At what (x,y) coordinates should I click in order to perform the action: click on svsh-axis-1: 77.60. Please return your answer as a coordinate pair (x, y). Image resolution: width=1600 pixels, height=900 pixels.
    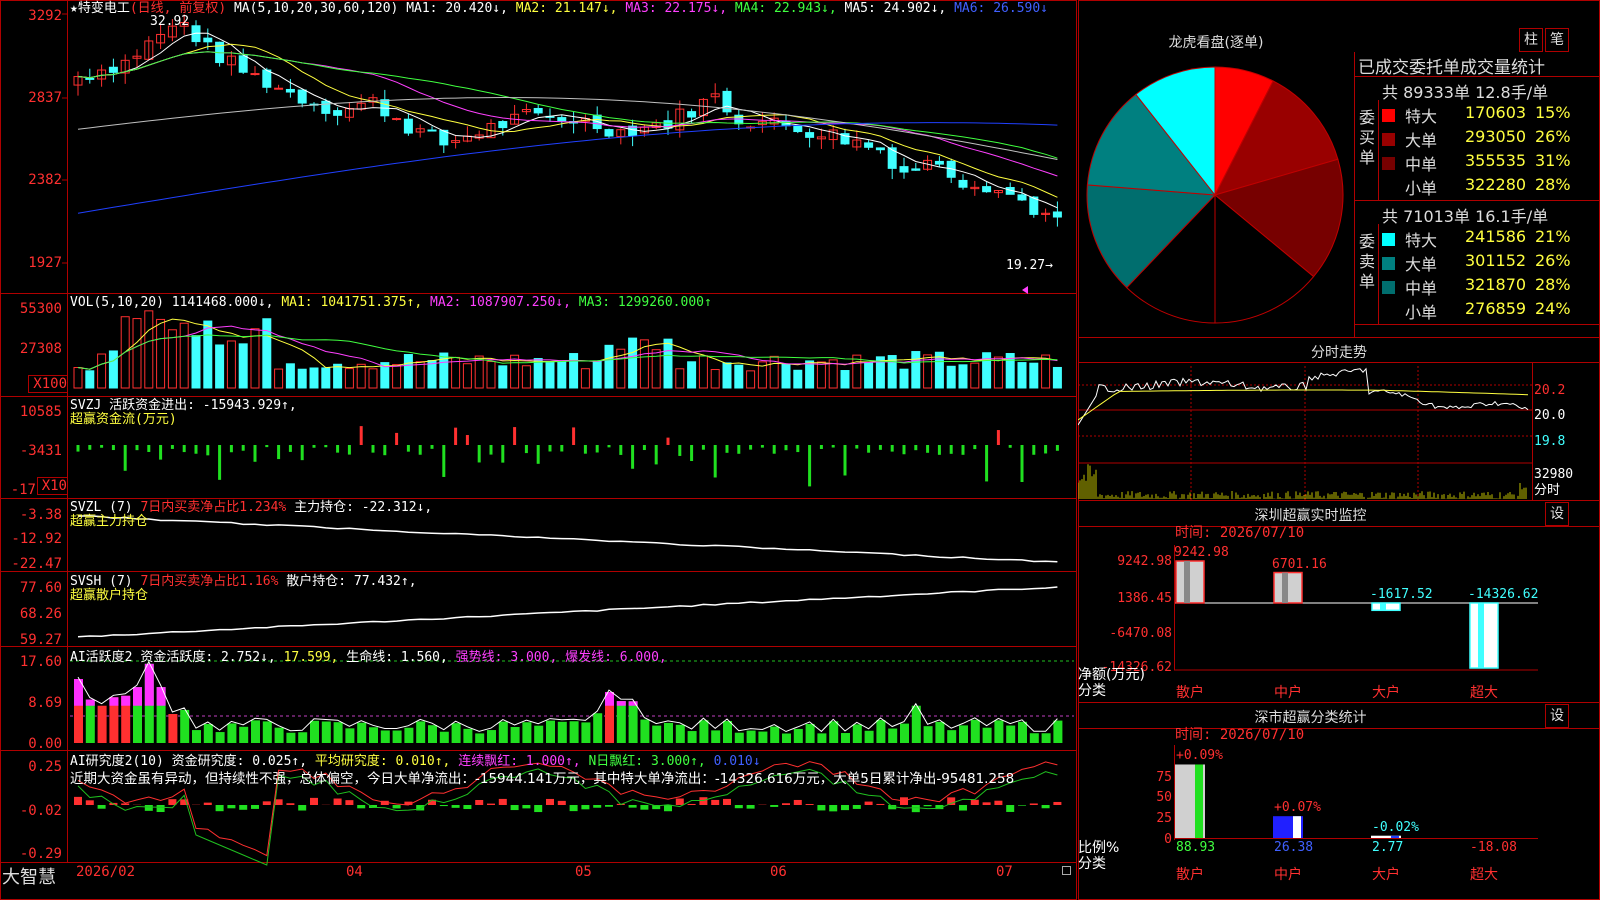
    Looking at the image, I should click on (40, 588).